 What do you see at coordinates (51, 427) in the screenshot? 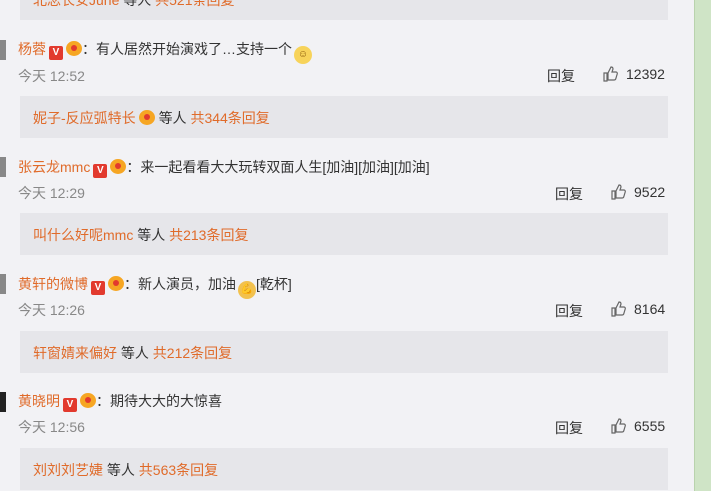
I see `comment-time: 今天 12:56` at bounding box center [51, 427].